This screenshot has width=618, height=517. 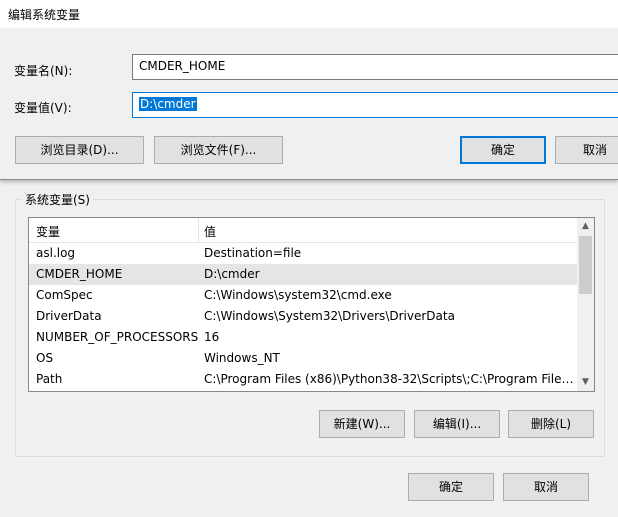 I want to click on row-variable-name: OS, so click(x=45, y=358).